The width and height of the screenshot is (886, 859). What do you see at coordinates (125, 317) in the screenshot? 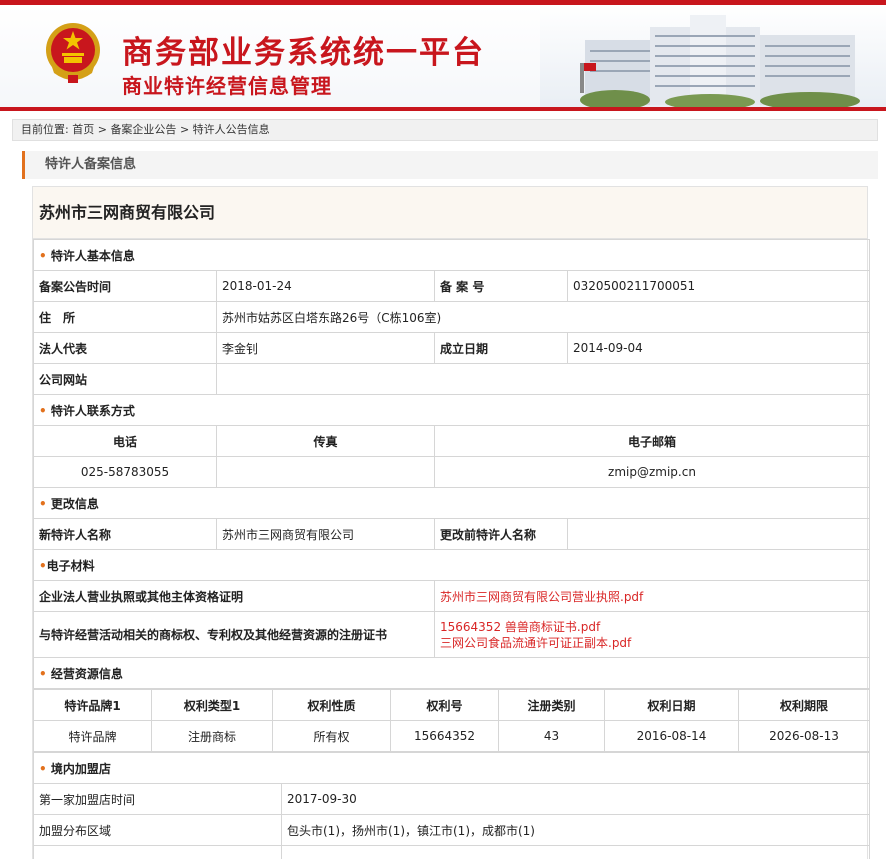
I see `address-label: 住 所` at bounding box center [125, 317].